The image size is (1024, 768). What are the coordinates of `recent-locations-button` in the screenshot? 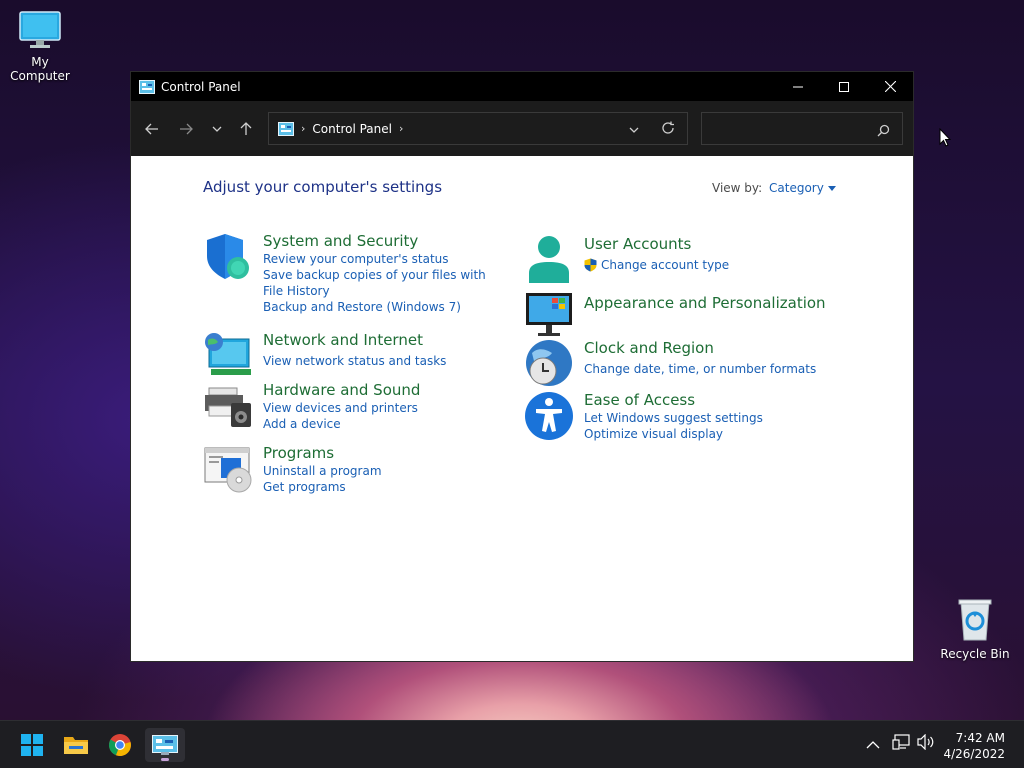 It's located at (217, 129).